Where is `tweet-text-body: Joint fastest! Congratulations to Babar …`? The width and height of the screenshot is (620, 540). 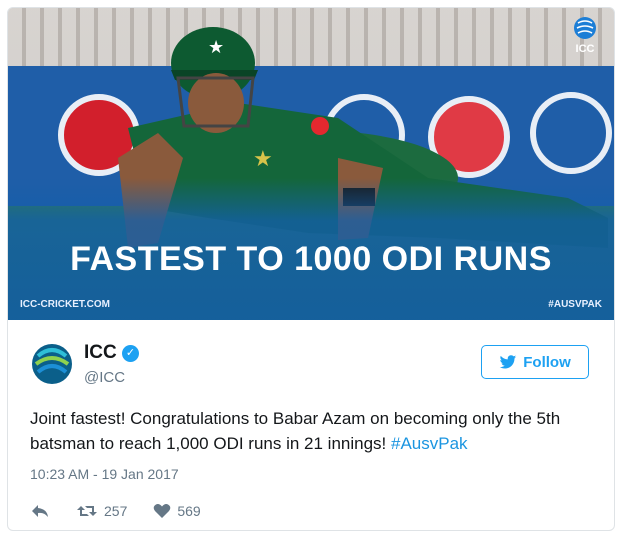 tweet-text-body: Joint fastest! Congratulations to Babar … is located at coordinates (295, 431).